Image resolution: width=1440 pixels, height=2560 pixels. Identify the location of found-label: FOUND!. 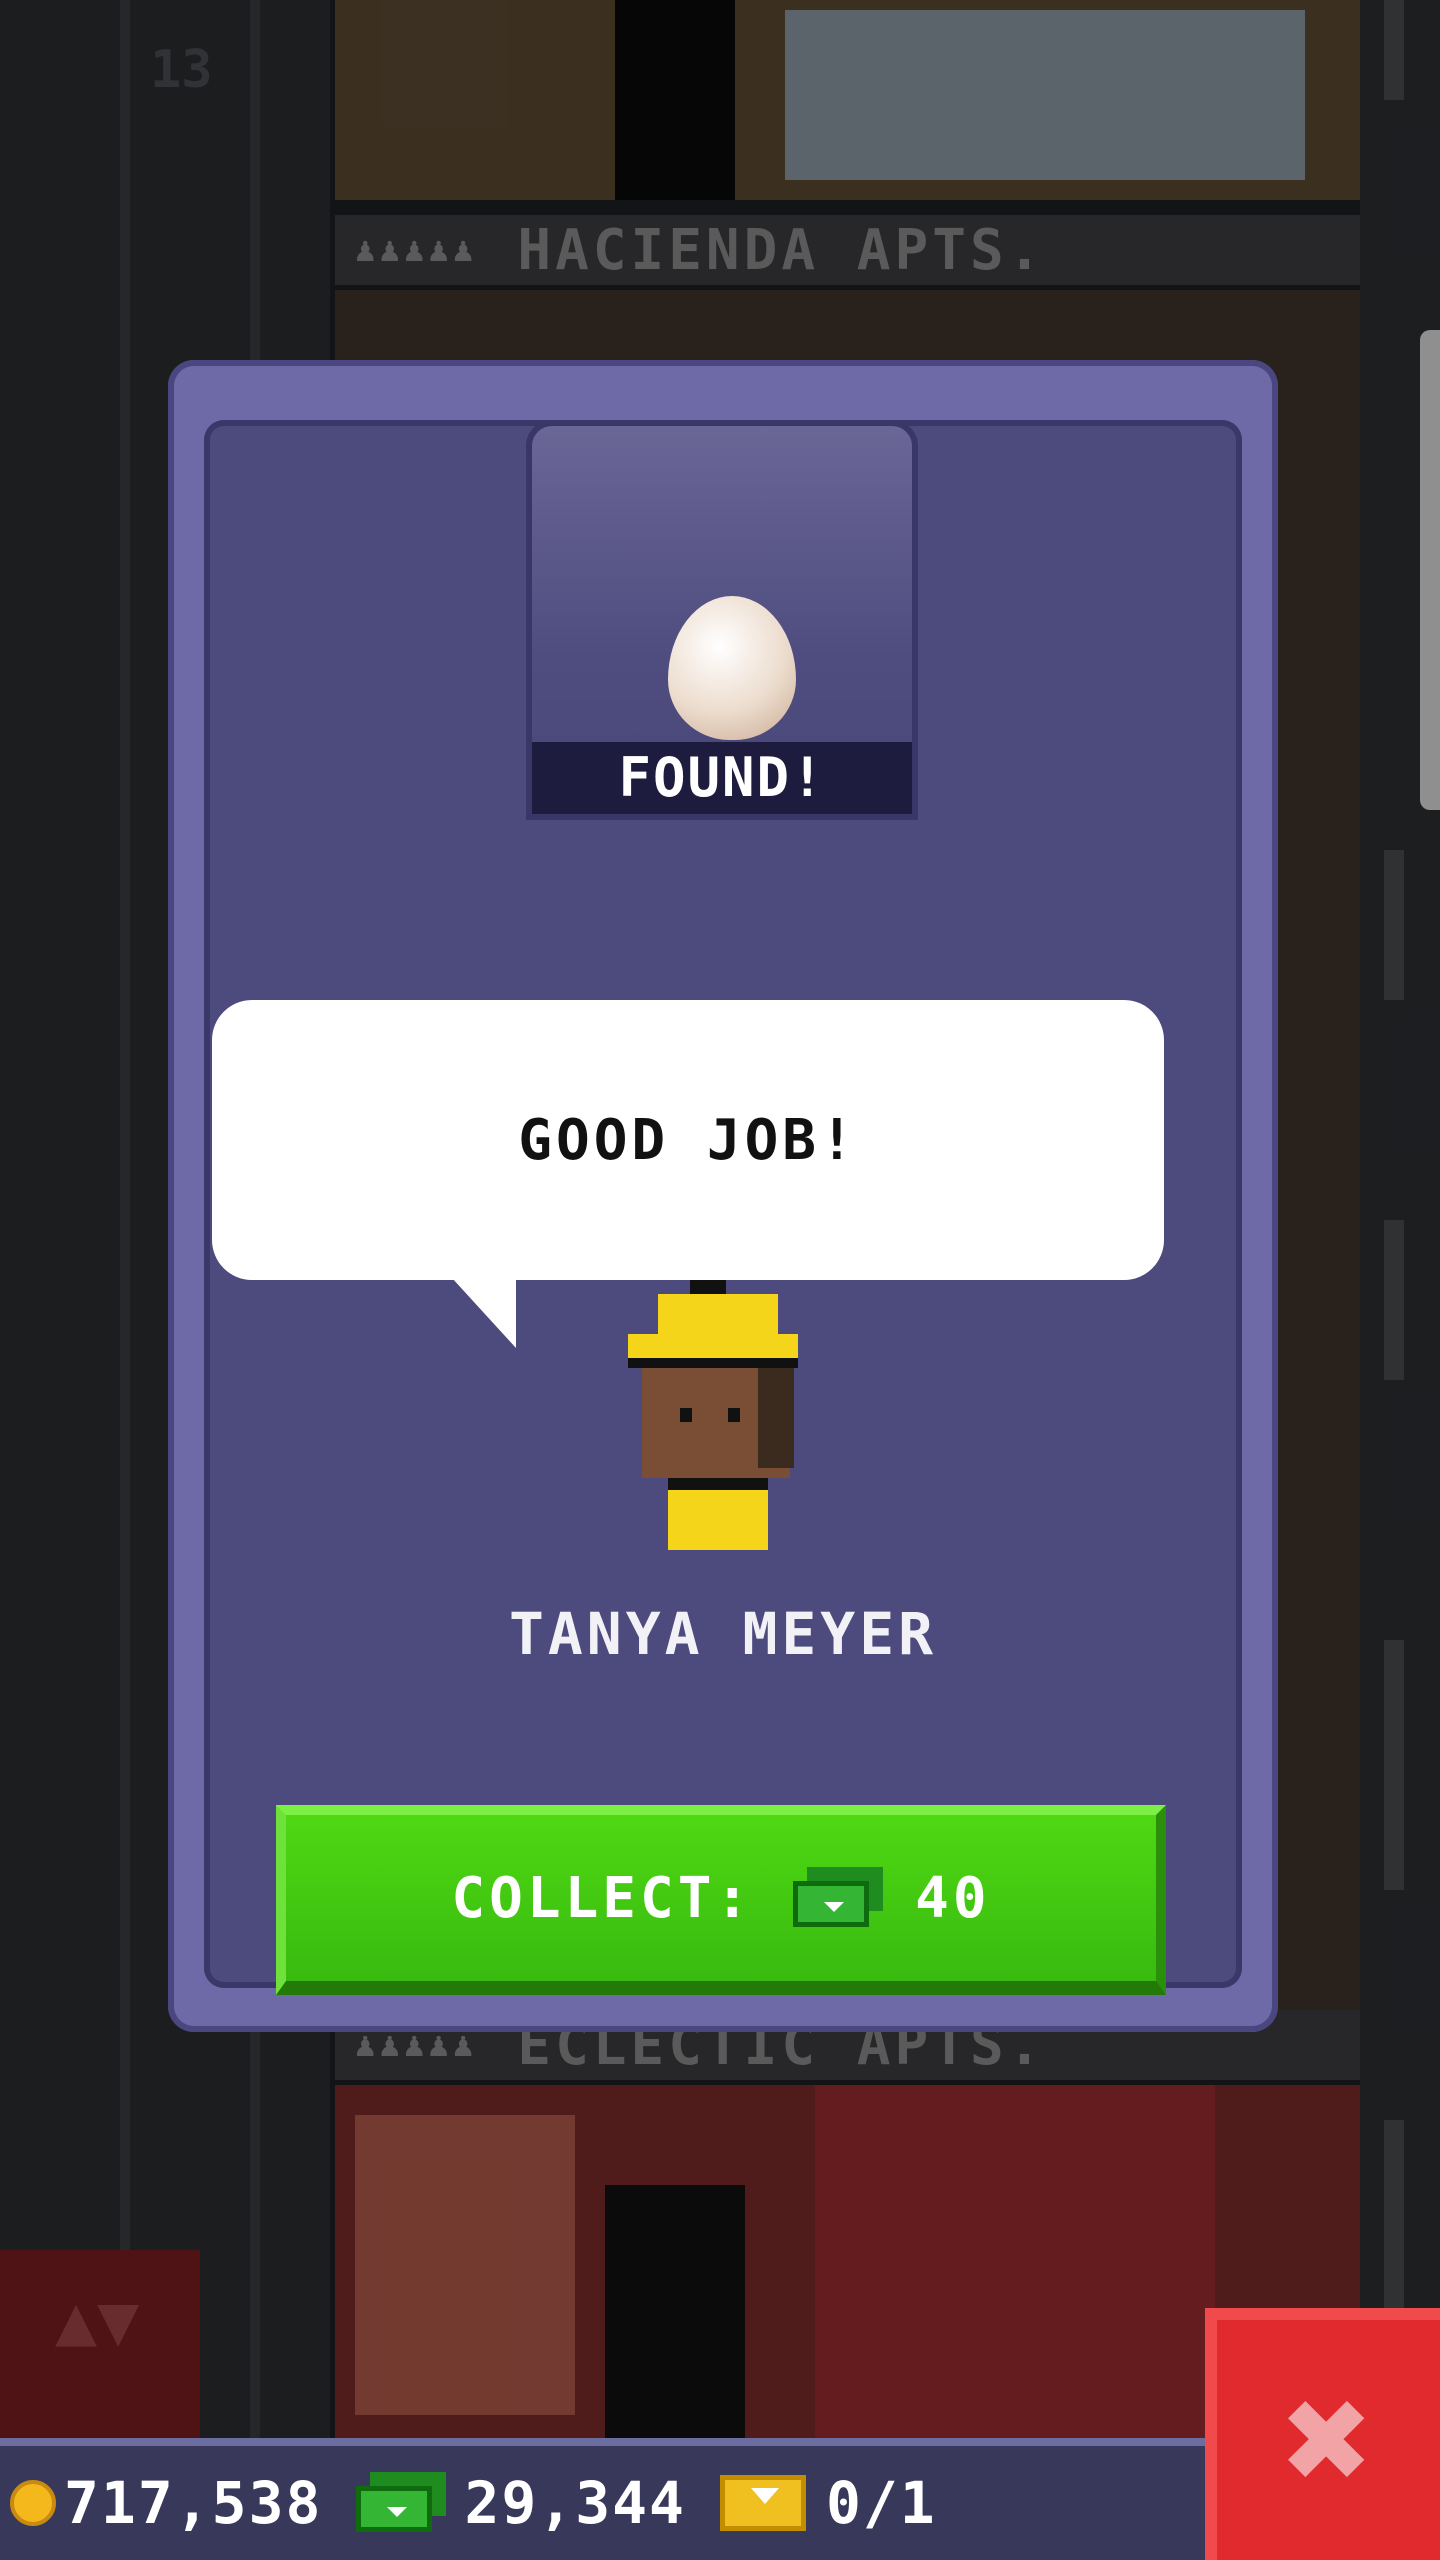
(722, 778).